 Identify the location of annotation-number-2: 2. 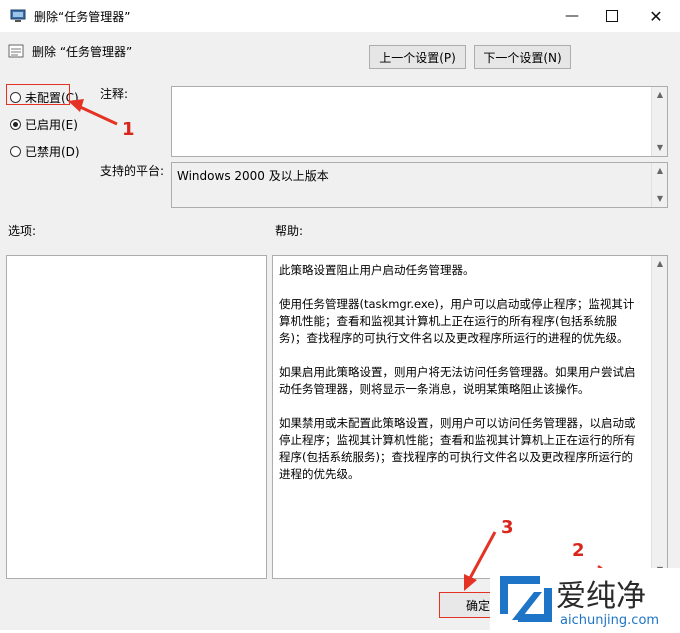
(578, 550).